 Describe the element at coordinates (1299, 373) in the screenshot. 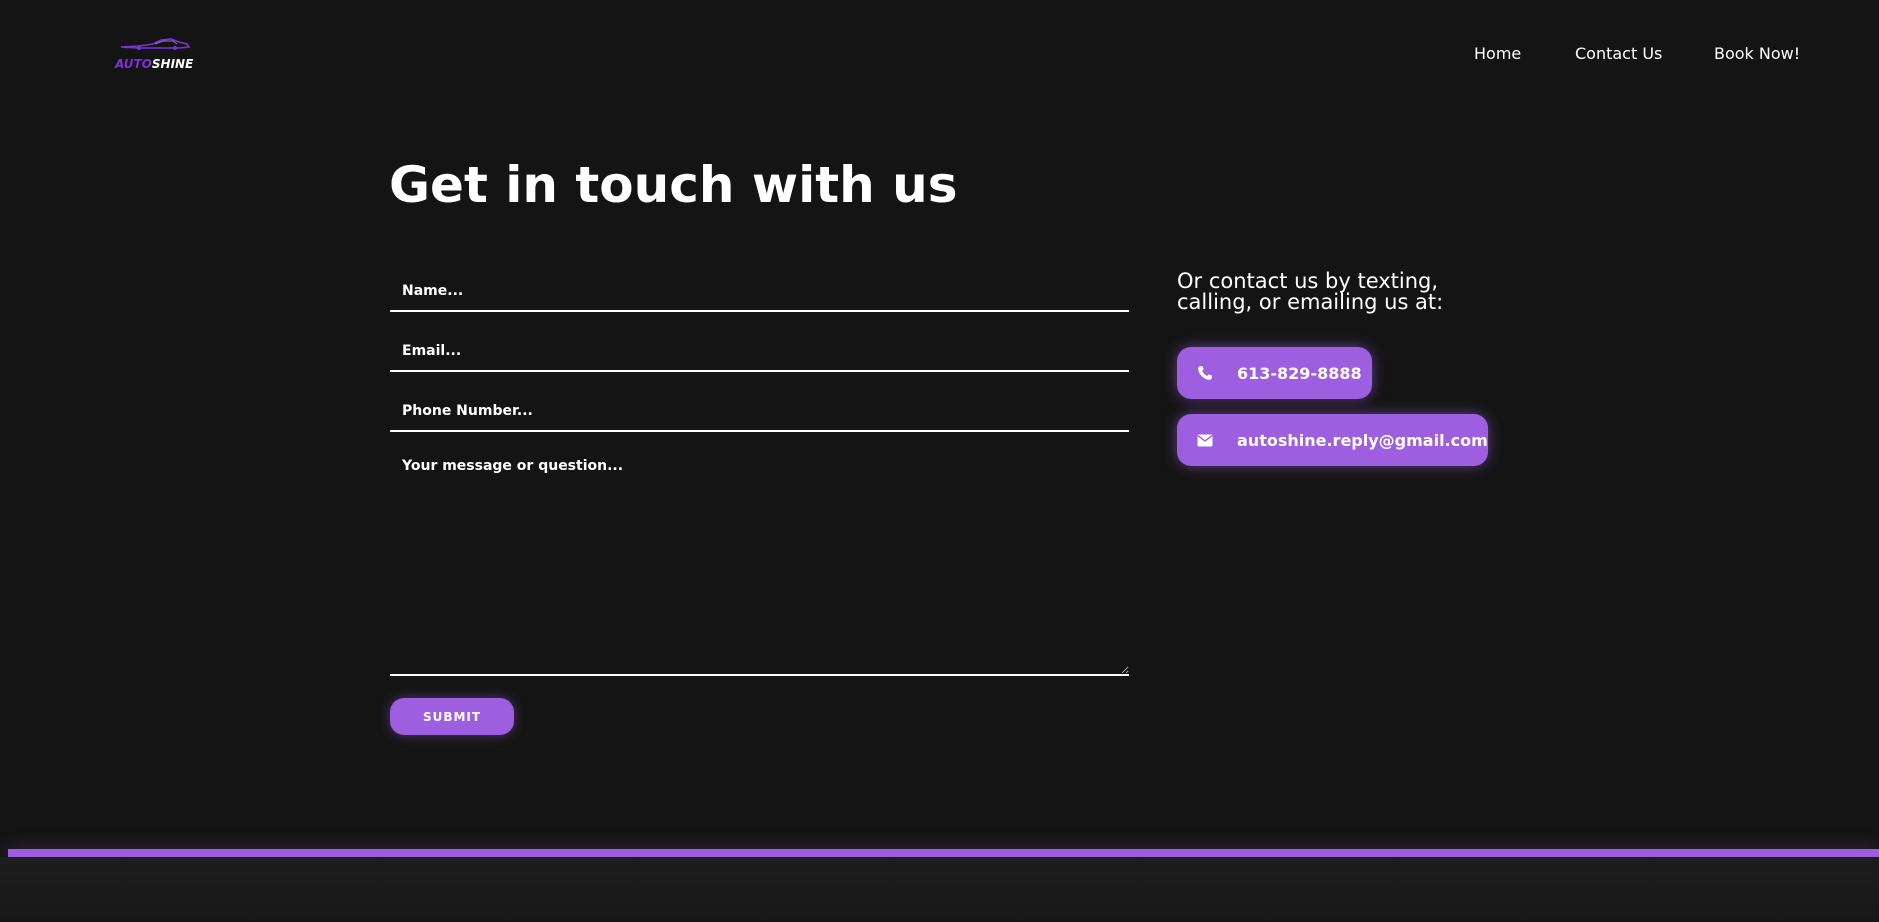

I see `phone-number: 613-829-8888` at that location.